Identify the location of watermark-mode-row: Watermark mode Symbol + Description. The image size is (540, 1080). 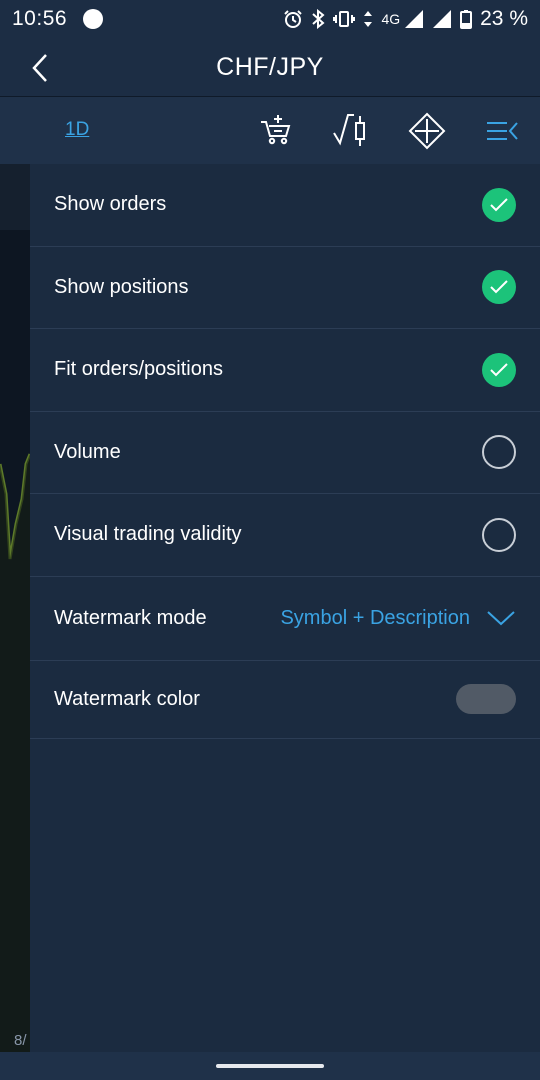
(285, 619).